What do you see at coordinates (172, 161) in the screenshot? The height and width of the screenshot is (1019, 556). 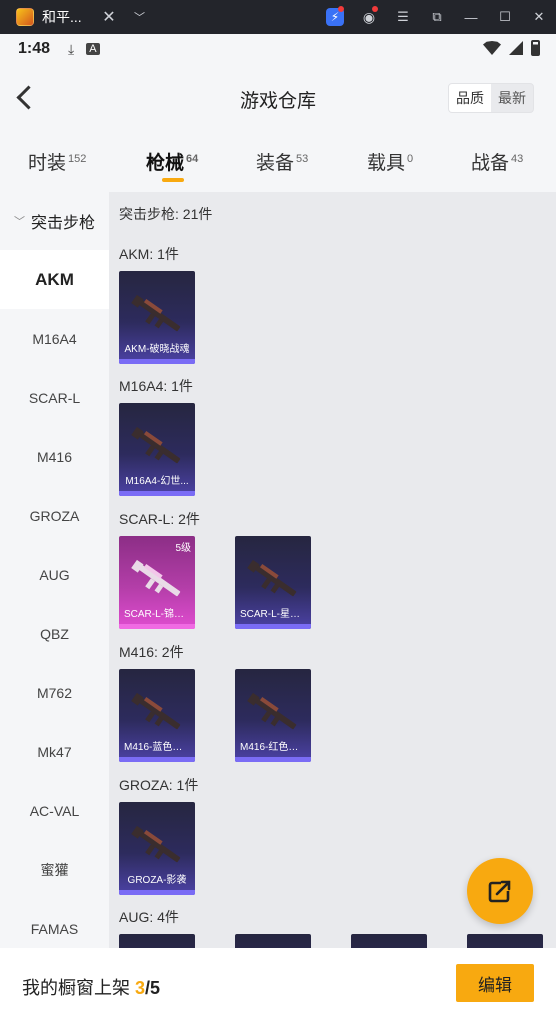 I see `tab-guns: 枪械 64` at bounding box center [172, 161].